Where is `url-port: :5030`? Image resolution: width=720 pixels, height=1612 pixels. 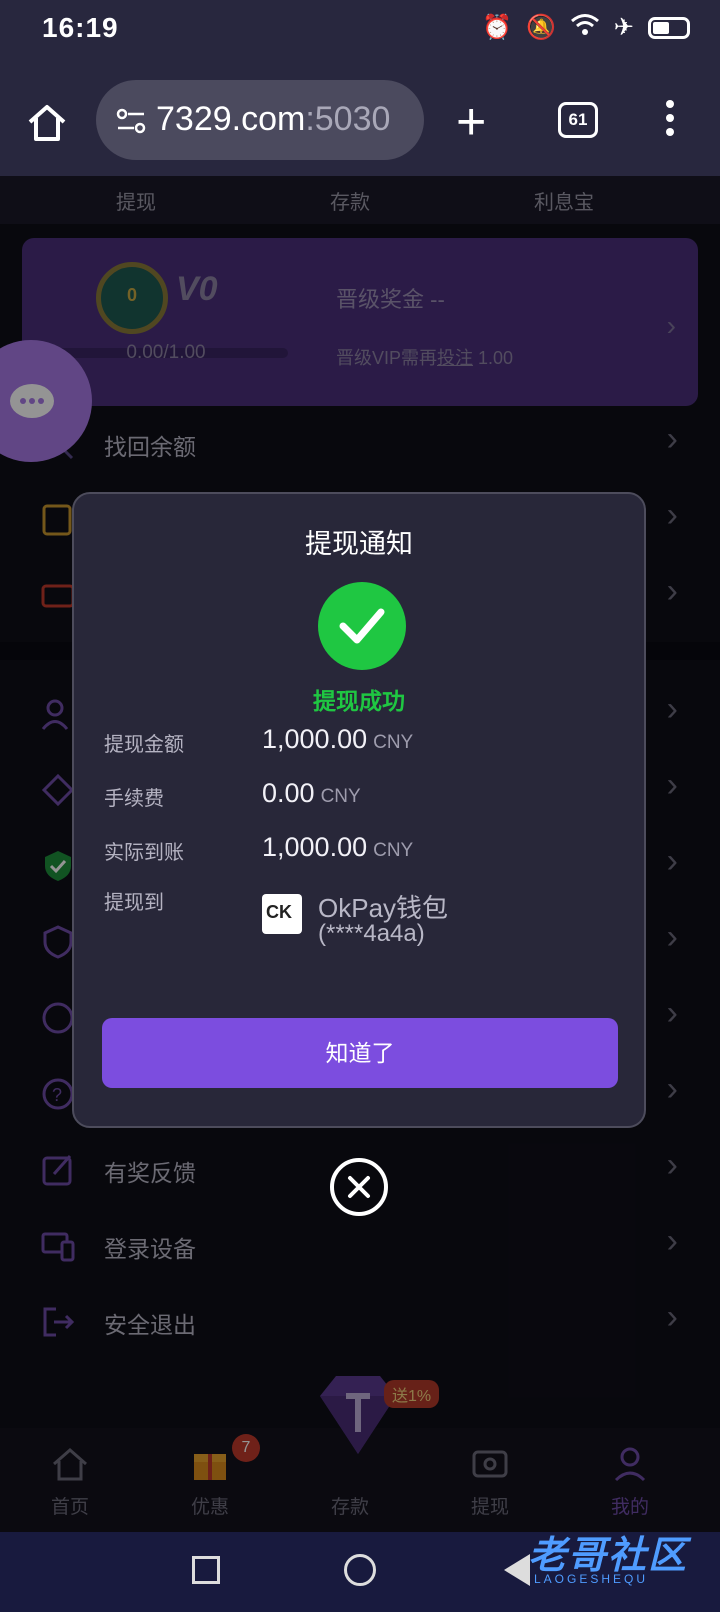 url-port: :5030 is located at coordinates (348, 119).